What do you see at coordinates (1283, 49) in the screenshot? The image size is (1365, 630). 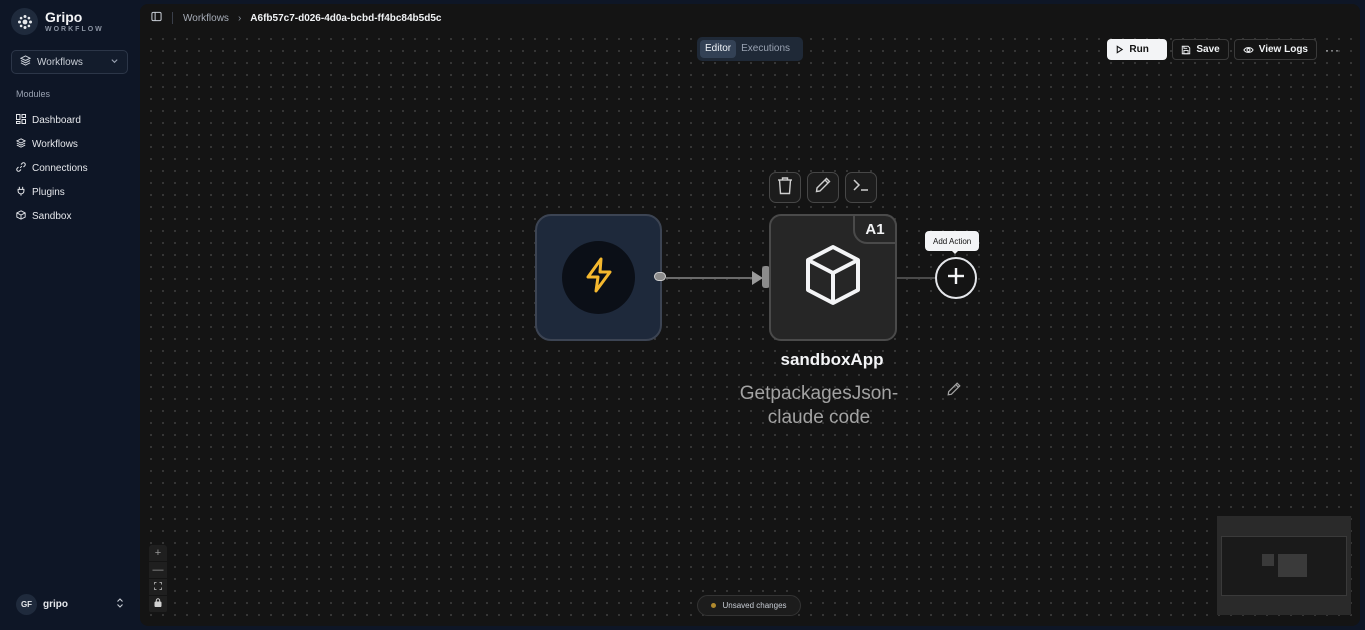 I see `view-logs-label: View Logs` at bounding box center [1283, 49].